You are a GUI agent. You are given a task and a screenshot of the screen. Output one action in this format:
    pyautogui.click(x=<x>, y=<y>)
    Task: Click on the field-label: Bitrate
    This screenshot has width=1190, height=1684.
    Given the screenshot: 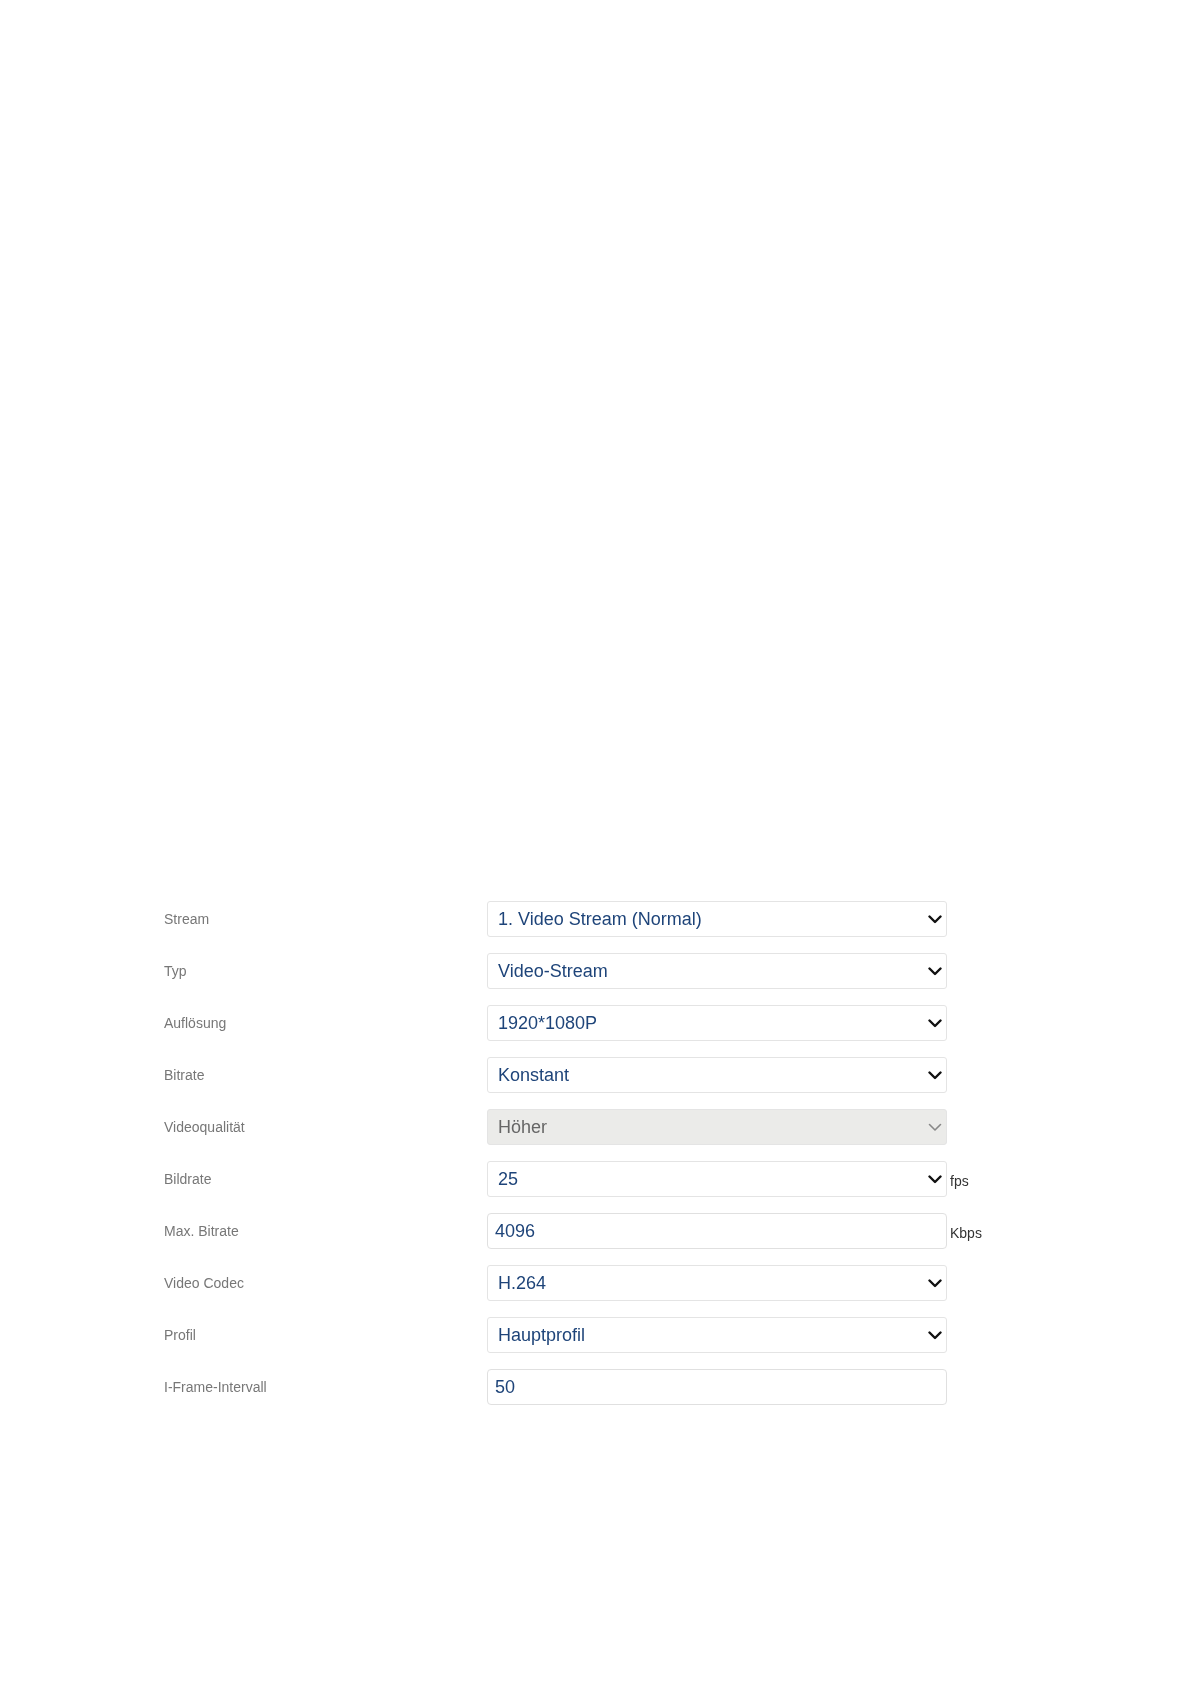 What is the action you would take?
    pyautogui.click(x=185, y=1075)
    